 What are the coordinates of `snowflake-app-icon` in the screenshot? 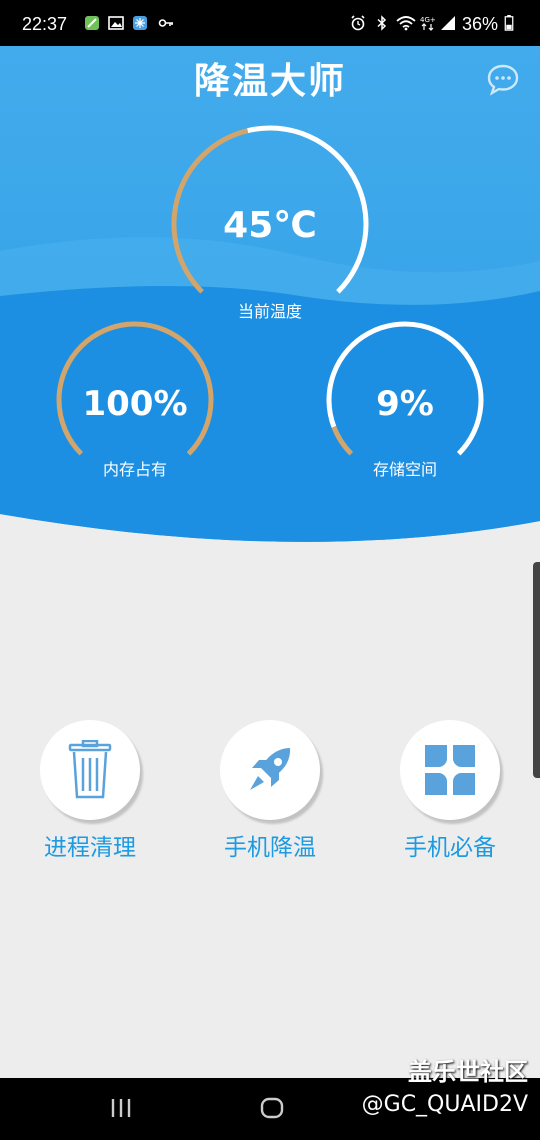 It's located at (140, 23).